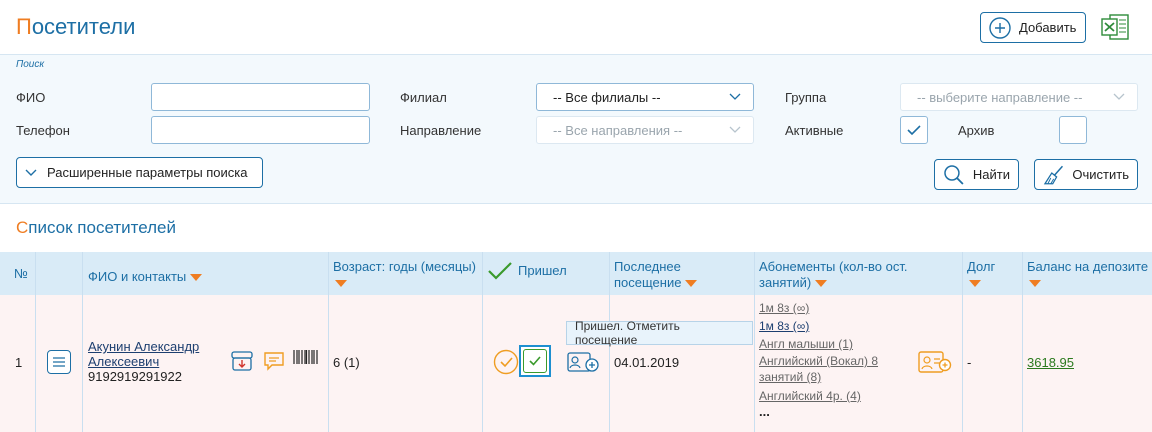  I want to click on fio-input, so click(260, 97).